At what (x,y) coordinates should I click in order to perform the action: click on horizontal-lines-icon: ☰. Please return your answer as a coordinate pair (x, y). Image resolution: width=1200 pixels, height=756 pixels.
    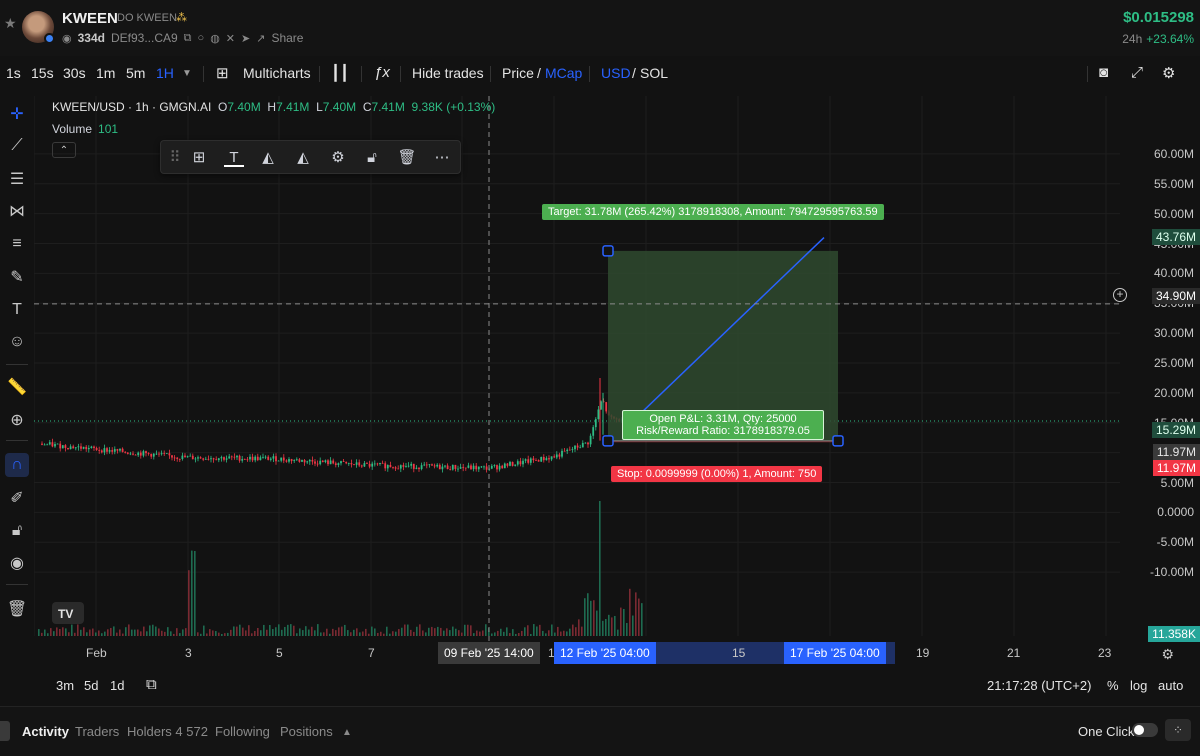
    Looking at the image, I should click on (17, 179).